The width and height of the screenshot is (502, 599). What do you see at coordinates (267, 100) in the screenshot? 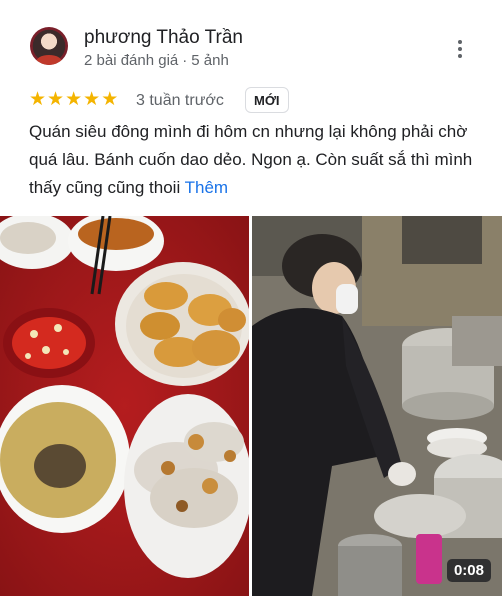
I see `new-badge: MỚI` at bounding box center [267, 100].